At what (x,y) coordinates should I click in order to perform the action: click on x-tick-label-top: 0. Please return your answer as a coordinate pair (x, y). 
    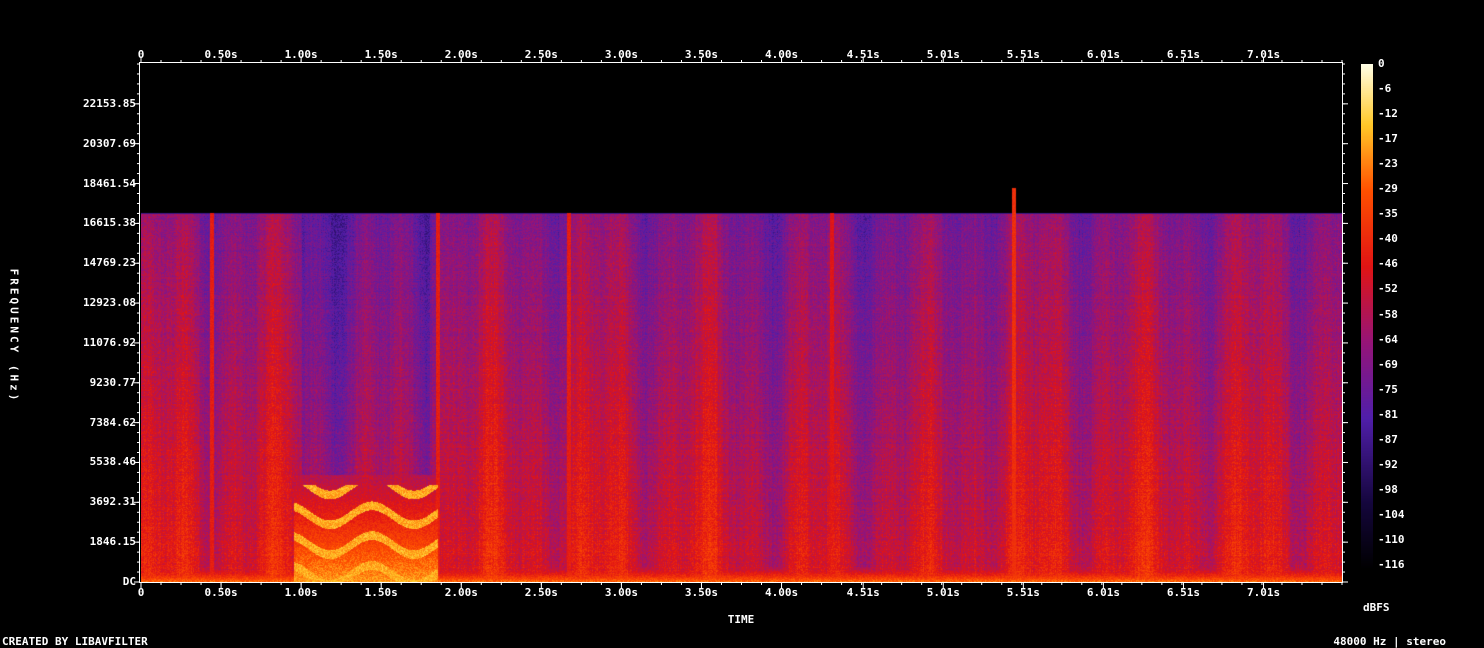
    Looking at the image, I should click on (141, 54).